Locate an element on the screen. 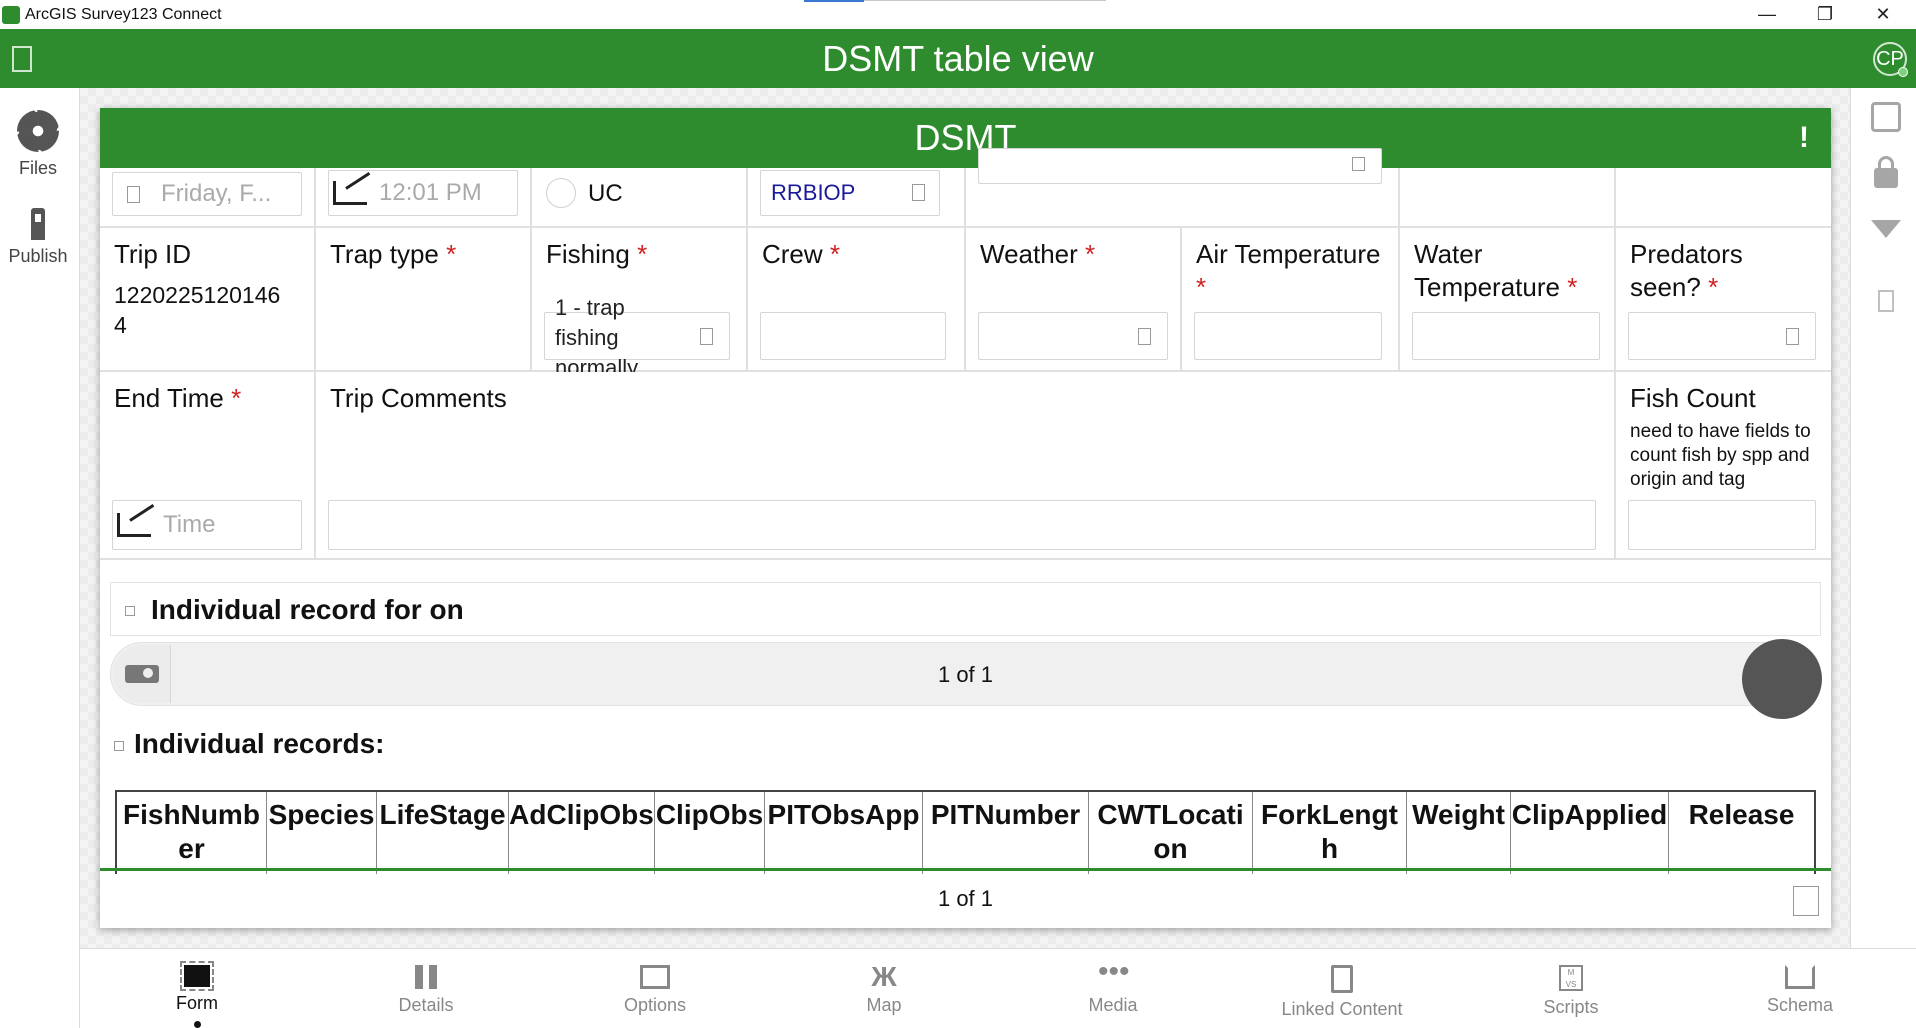  water-temp-field is located at coordinates (1506, 336).